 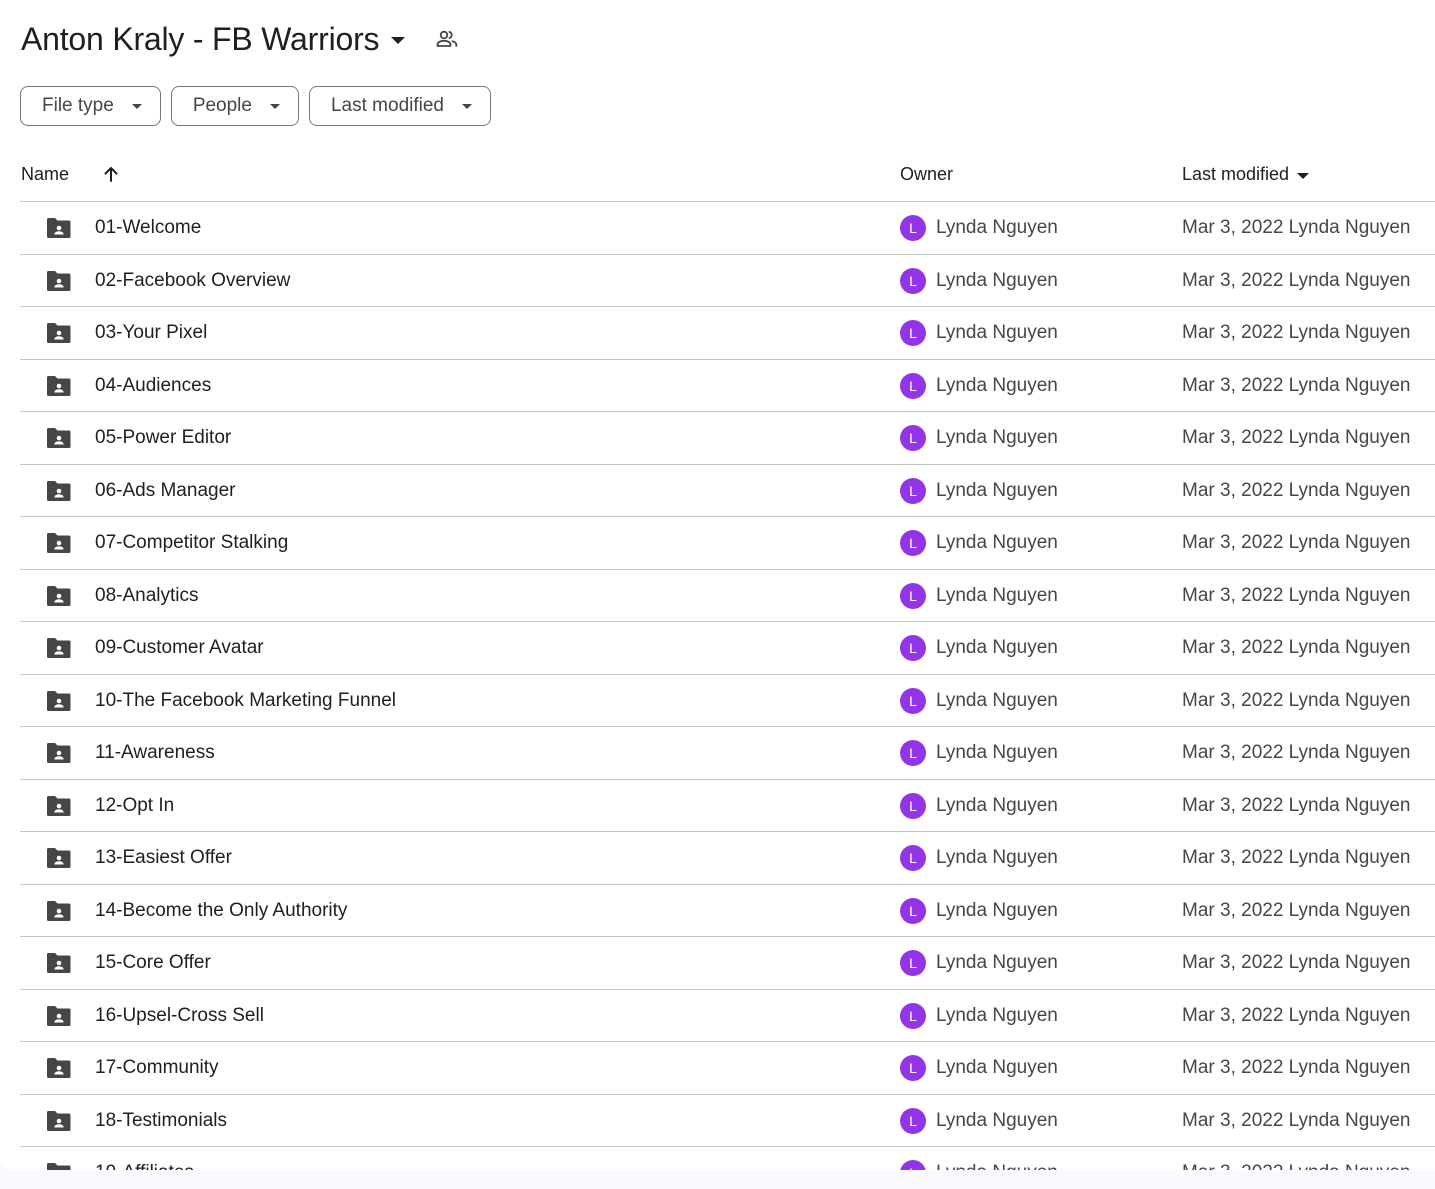 What do you see at coordinates (45, 174) in the screenshot?
I see `column-header-name: Name` at bounding box center [45, 174].